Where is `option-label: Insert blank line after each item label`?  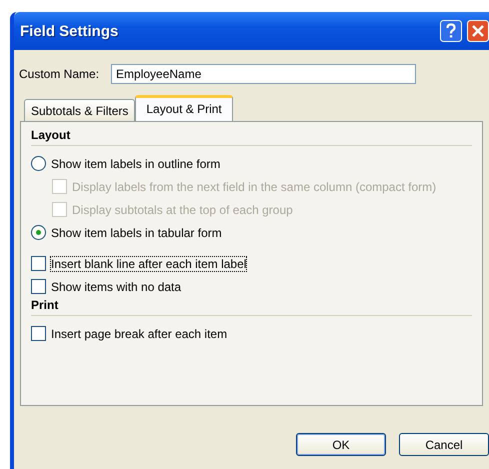
option-label: Insert blank line after each item label is located at coordinates (148, 263).